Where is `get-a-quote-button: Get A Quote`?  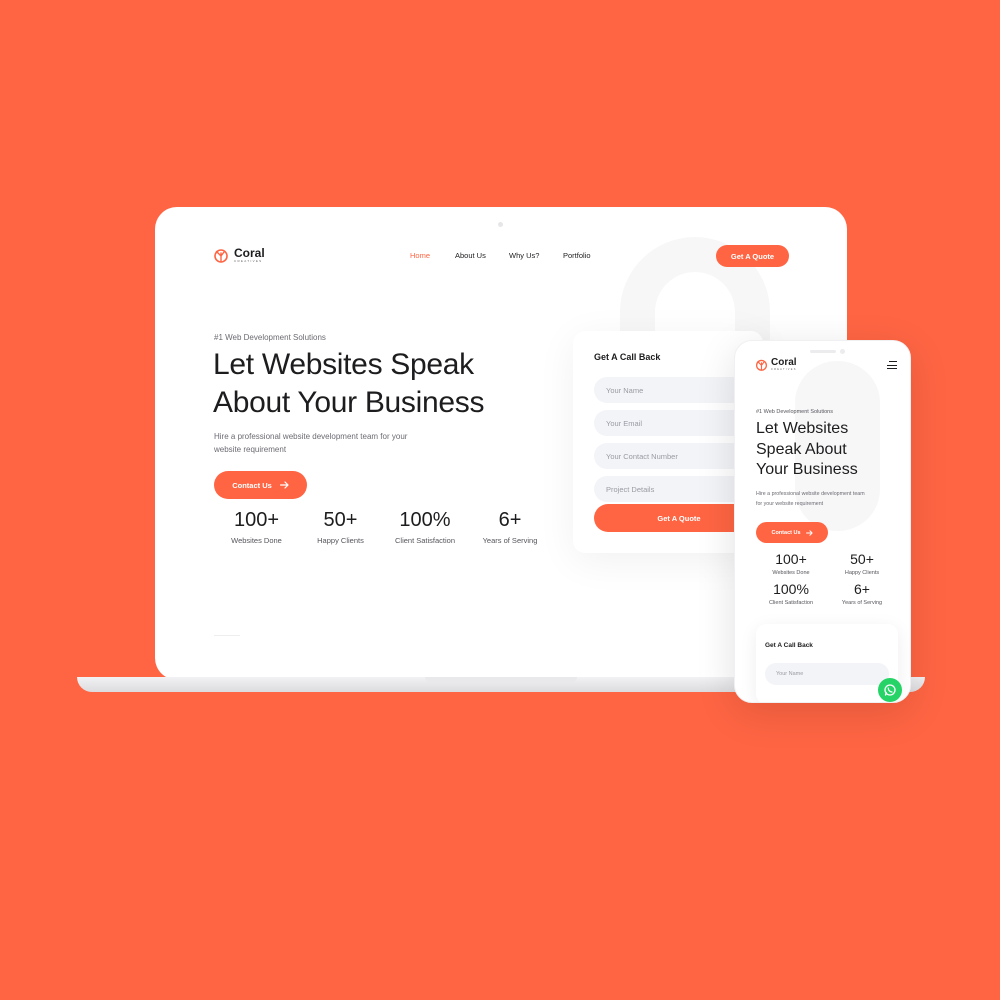 get-a-quote-button: Get A Quote is located at coordinates (752, 256).